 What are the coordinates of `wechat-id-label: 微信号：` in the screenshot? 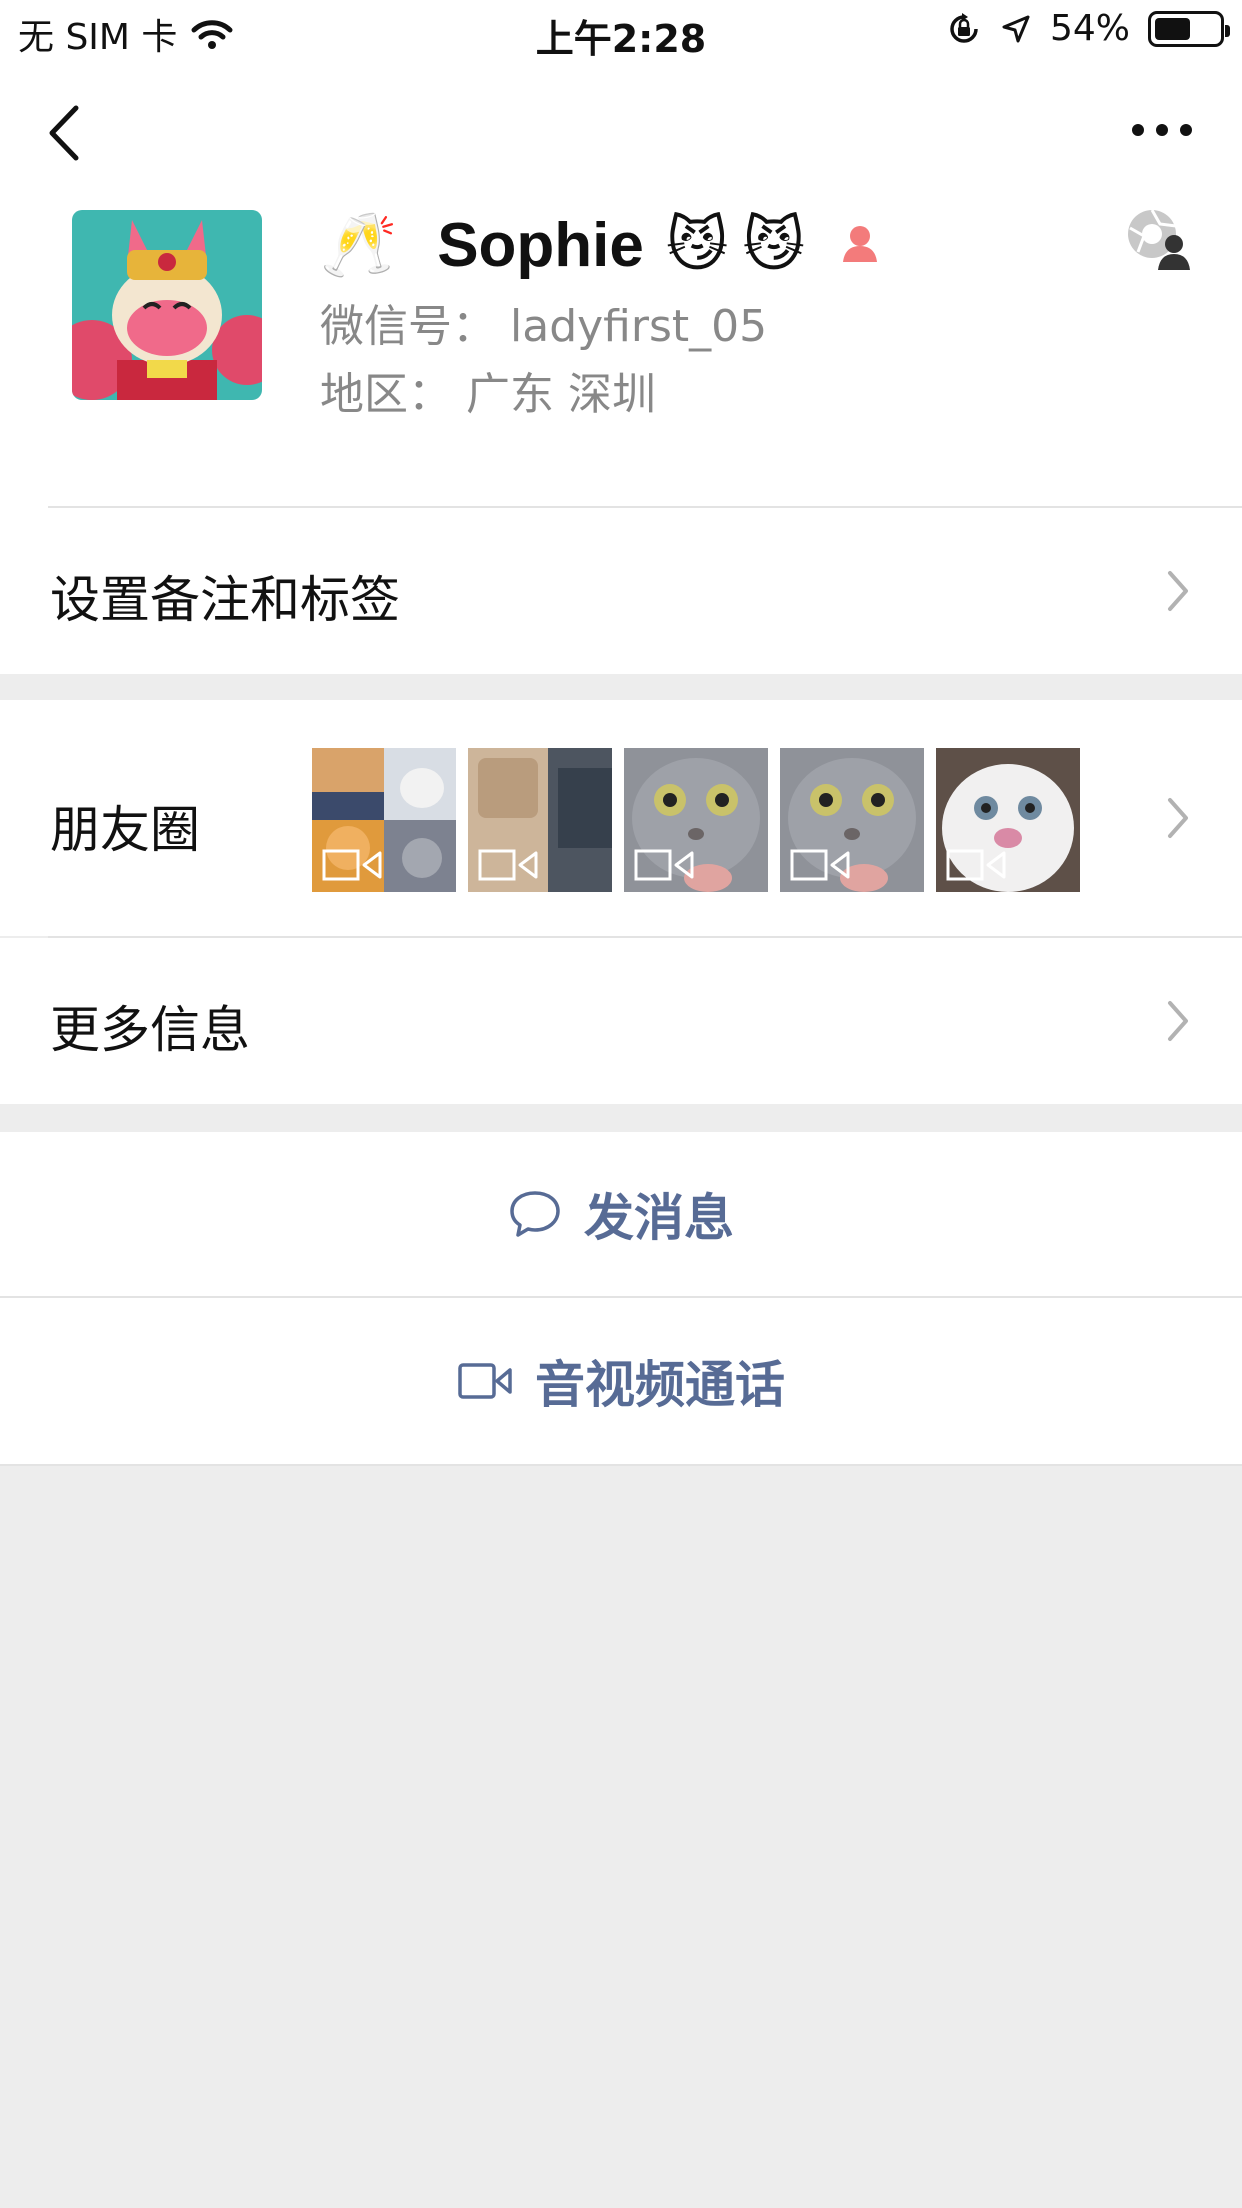 It's located at (408, 326).